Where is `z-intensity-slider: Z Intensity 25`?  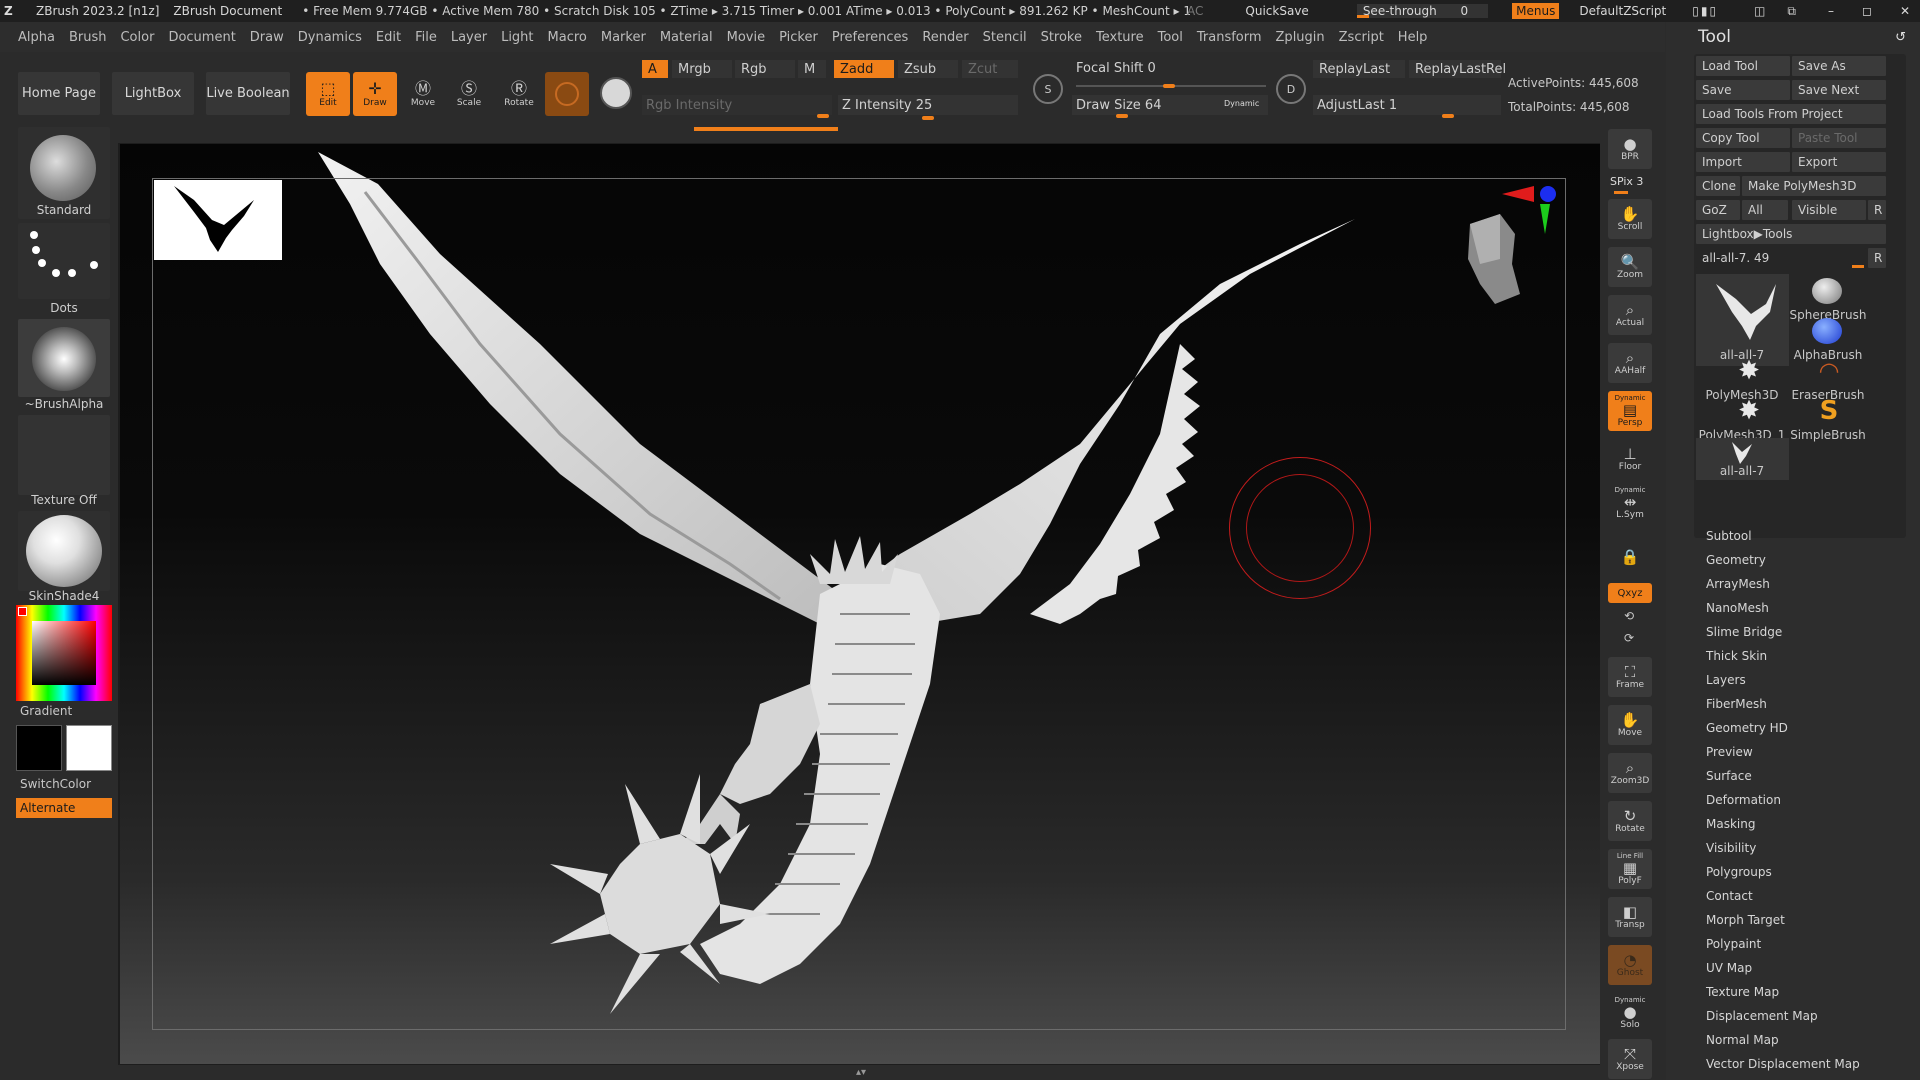
z-intensity-slider: Z Intensity 25 is located at coordinates (928, 105).